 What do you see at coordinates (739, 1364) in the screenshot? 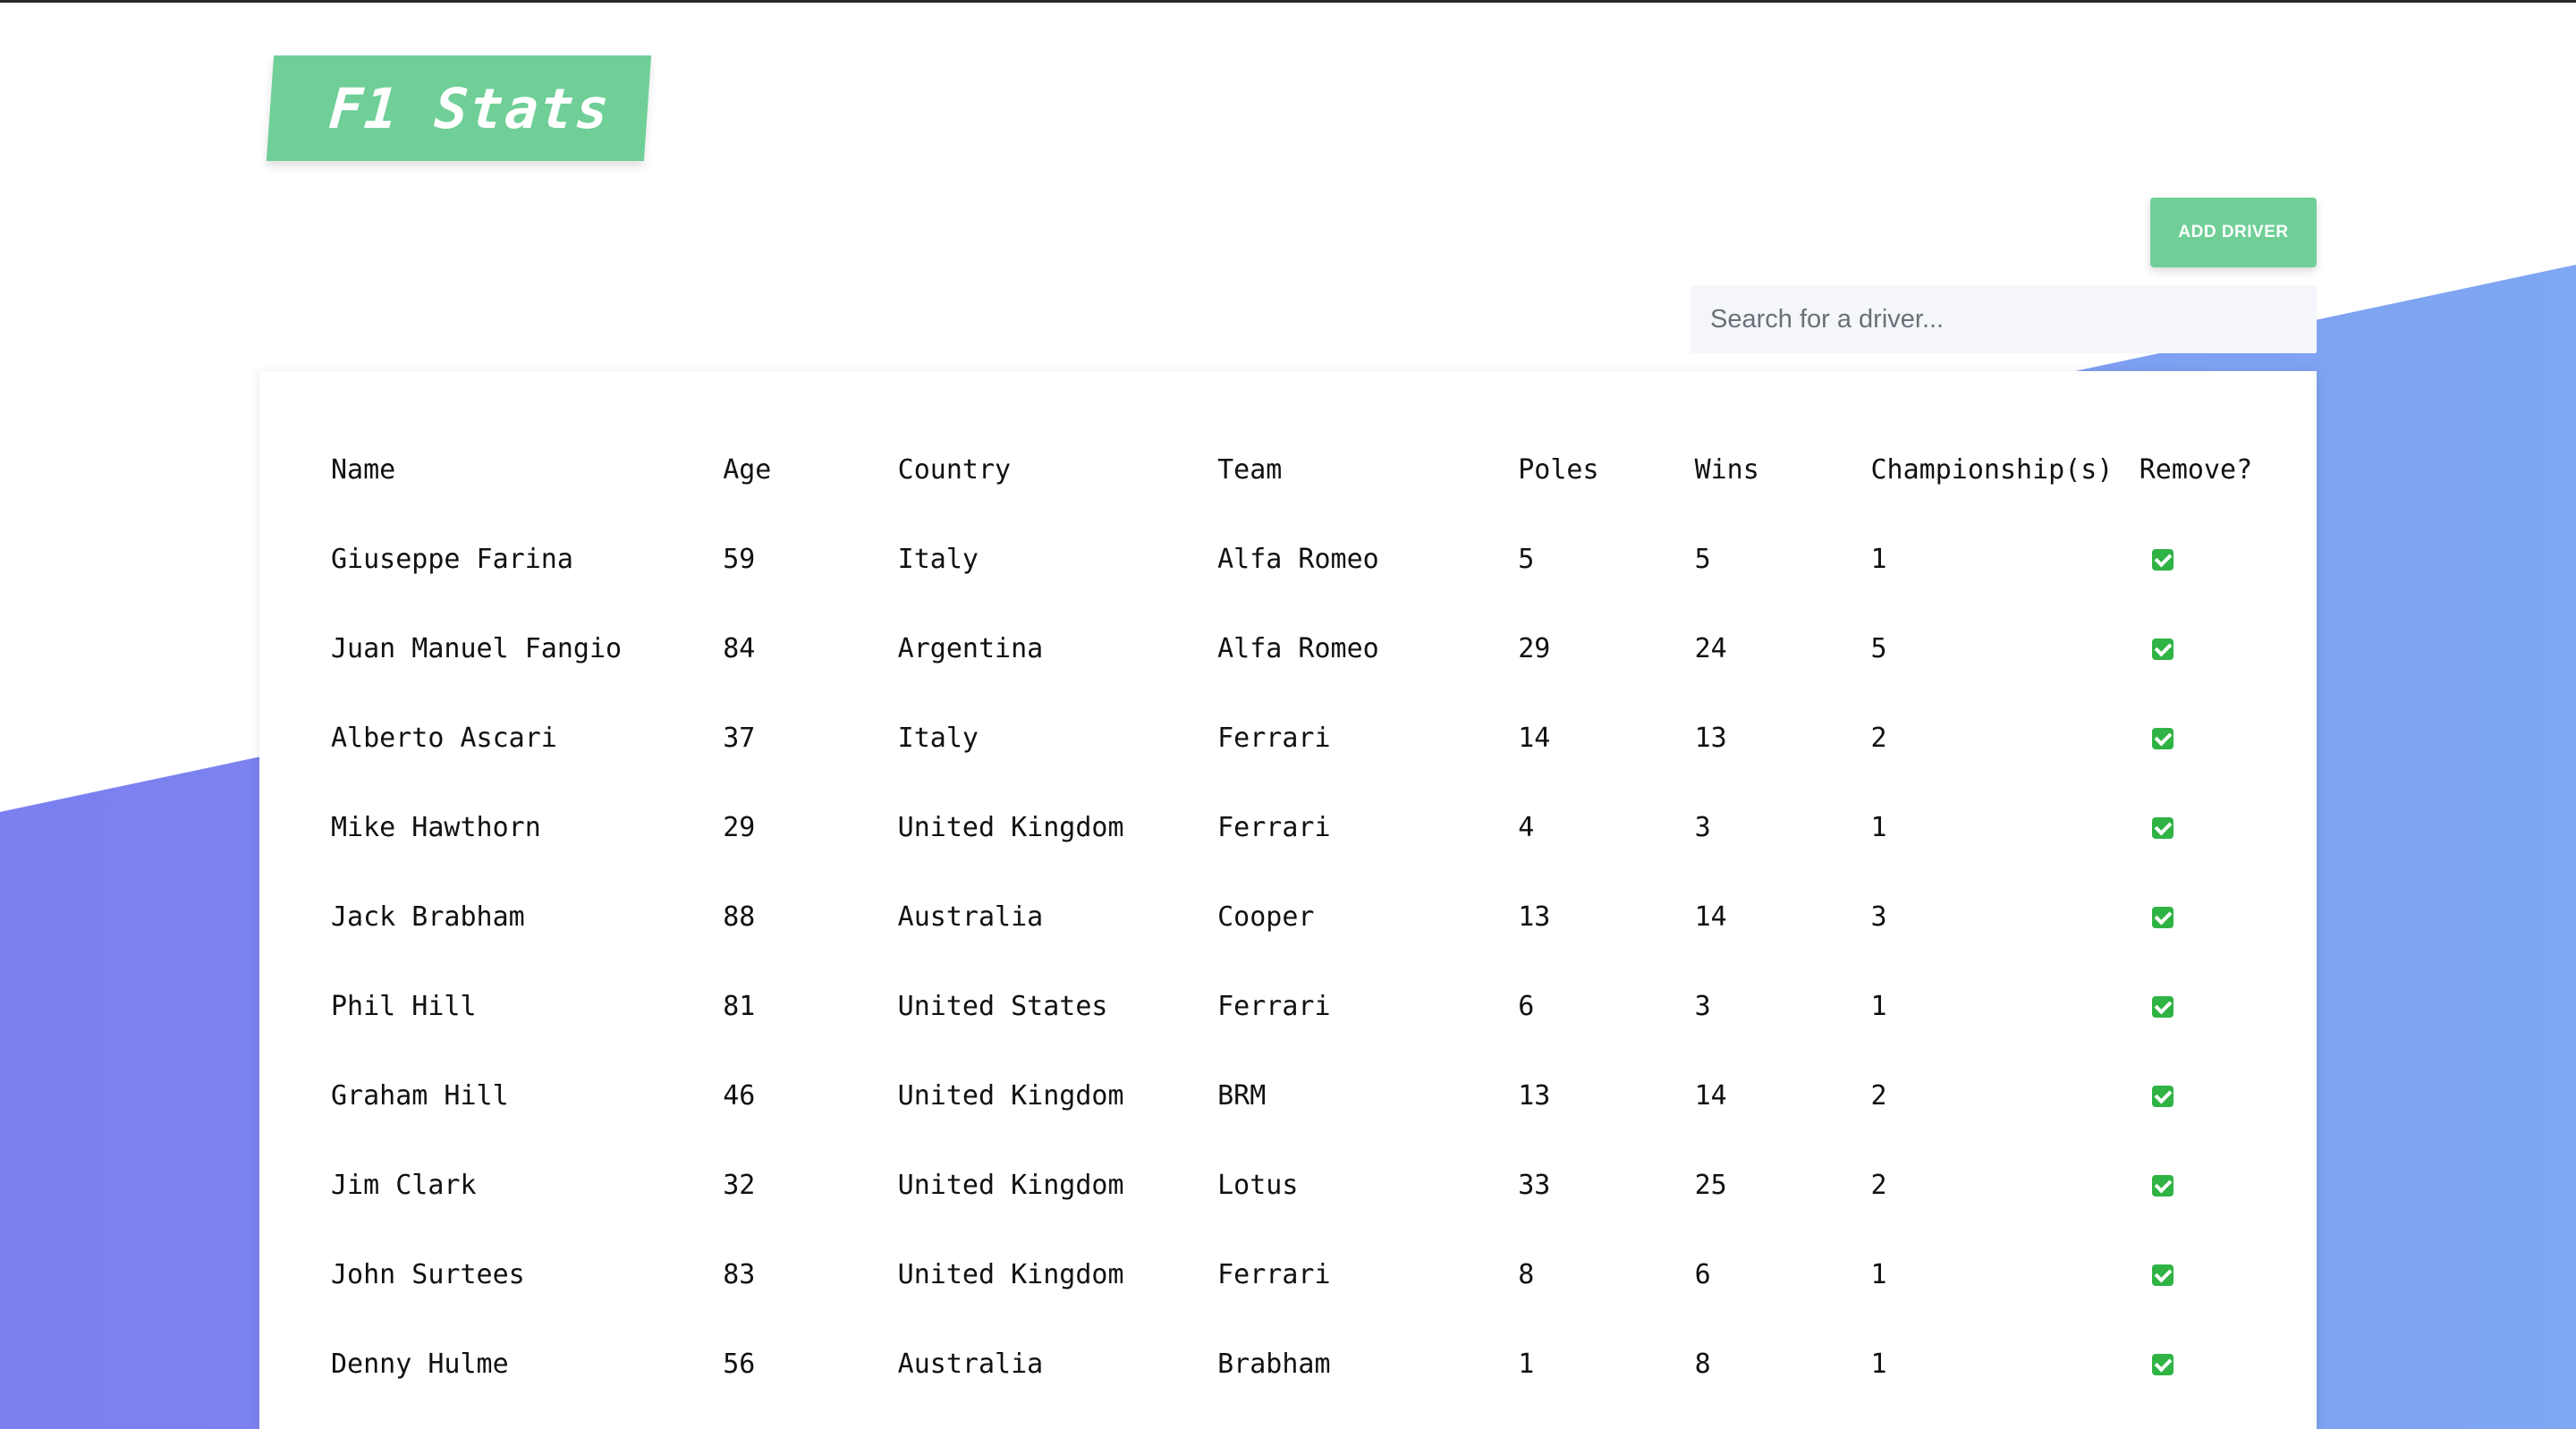
I see `cell-age: 56` at bounding box center [739, 1364].